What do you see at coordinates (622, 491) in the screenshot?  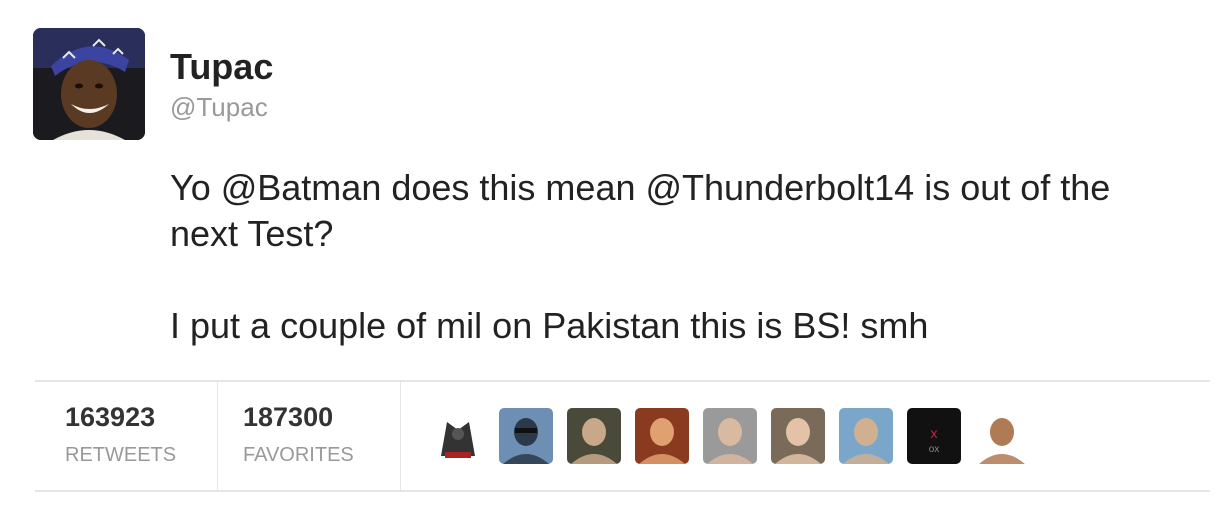 I see `stats-divider-bottom` at bounding box center [622, 491].